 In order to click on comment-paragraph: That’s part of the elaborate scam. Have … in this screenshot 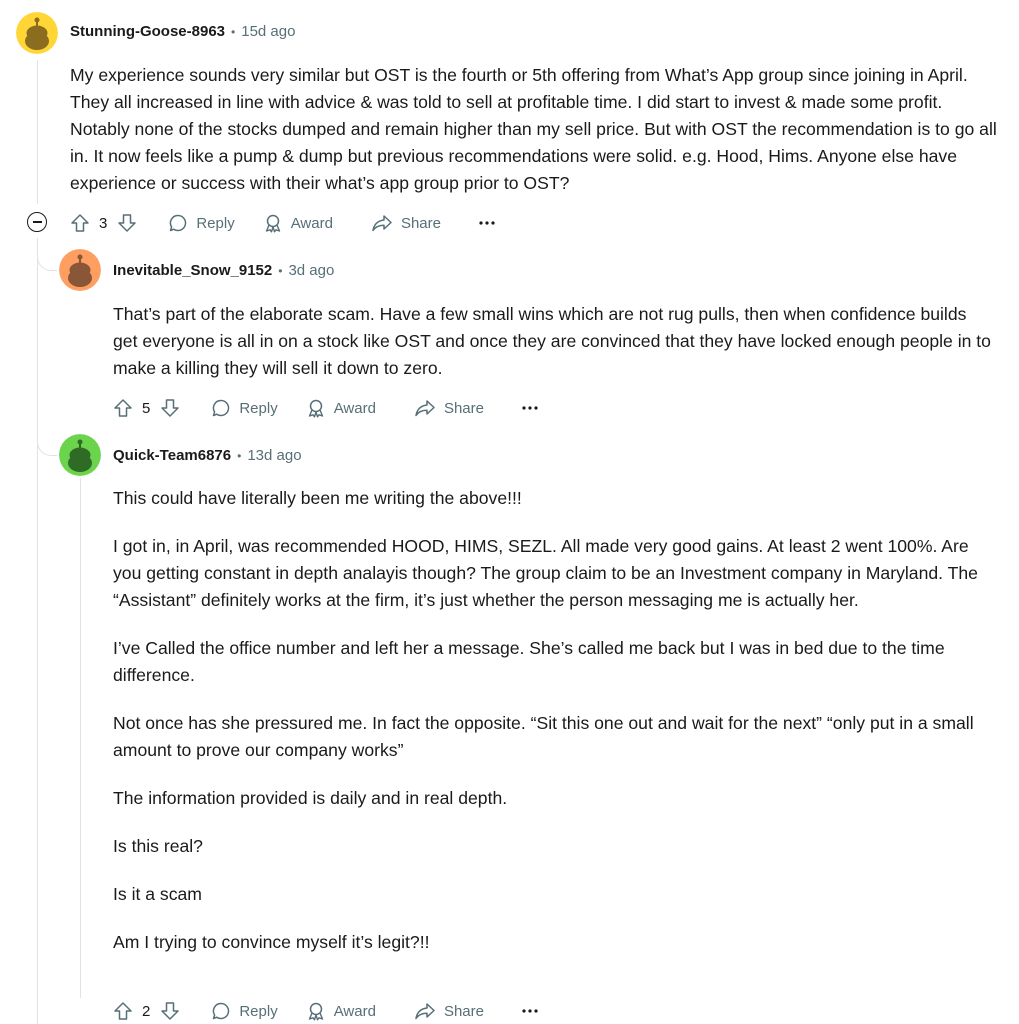, I will do `click(552, 341)`.